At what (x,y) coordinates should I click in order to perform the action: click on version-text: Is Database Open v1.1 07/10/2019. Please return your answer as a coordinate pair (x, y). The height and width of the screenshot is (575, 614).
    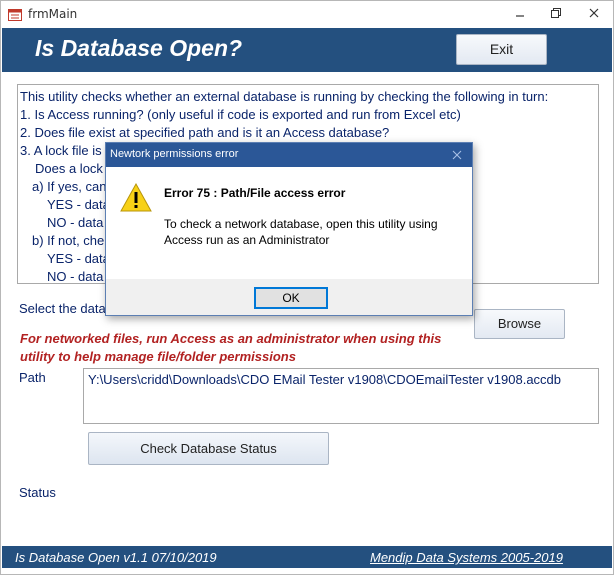
    Looking at the image, I should click on (116, 557).